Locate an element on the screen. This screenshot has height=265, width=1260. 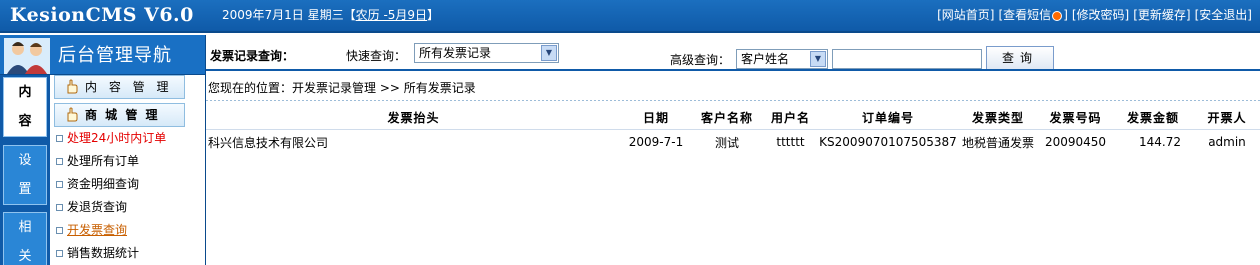
link-view-messages-close: ] is located at coordinates (1065, 15).